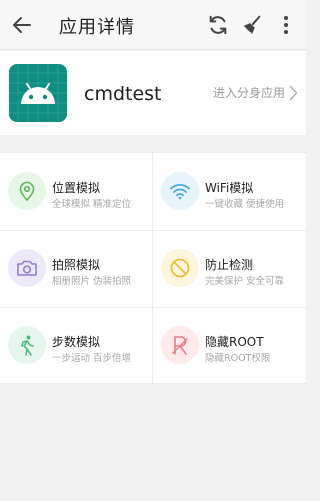 The image size is (320, 501). Describe the element at coordinates (27, 345) in the screenshot. I see `walking-icon` at that location.